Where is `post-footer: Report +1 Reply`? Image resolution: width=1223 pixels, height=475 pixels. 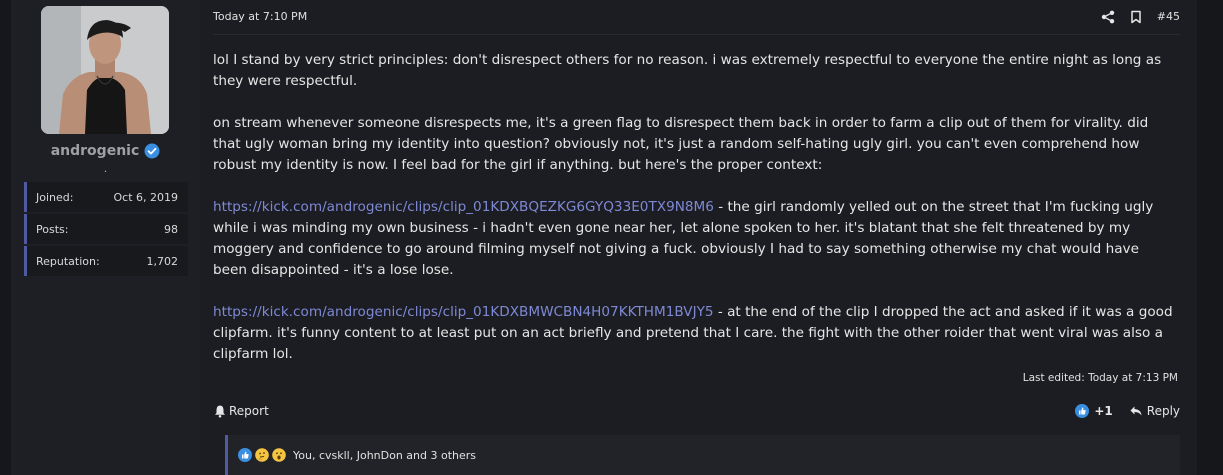 post-footer: Report +1 Reply is located at coordinates (696, 411).